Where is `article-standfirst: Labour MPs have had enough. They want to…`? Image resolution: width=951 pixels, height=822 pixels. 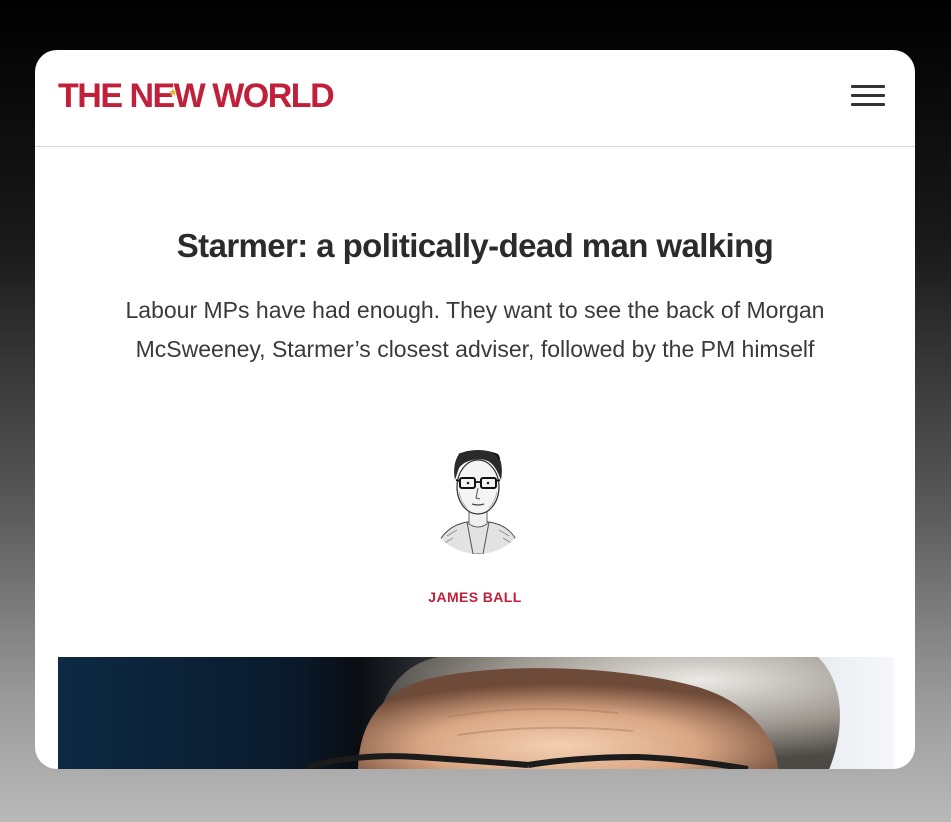
article-standfirst: Labour MPs have had enough. They want to… is located at coordinates (475, 329).